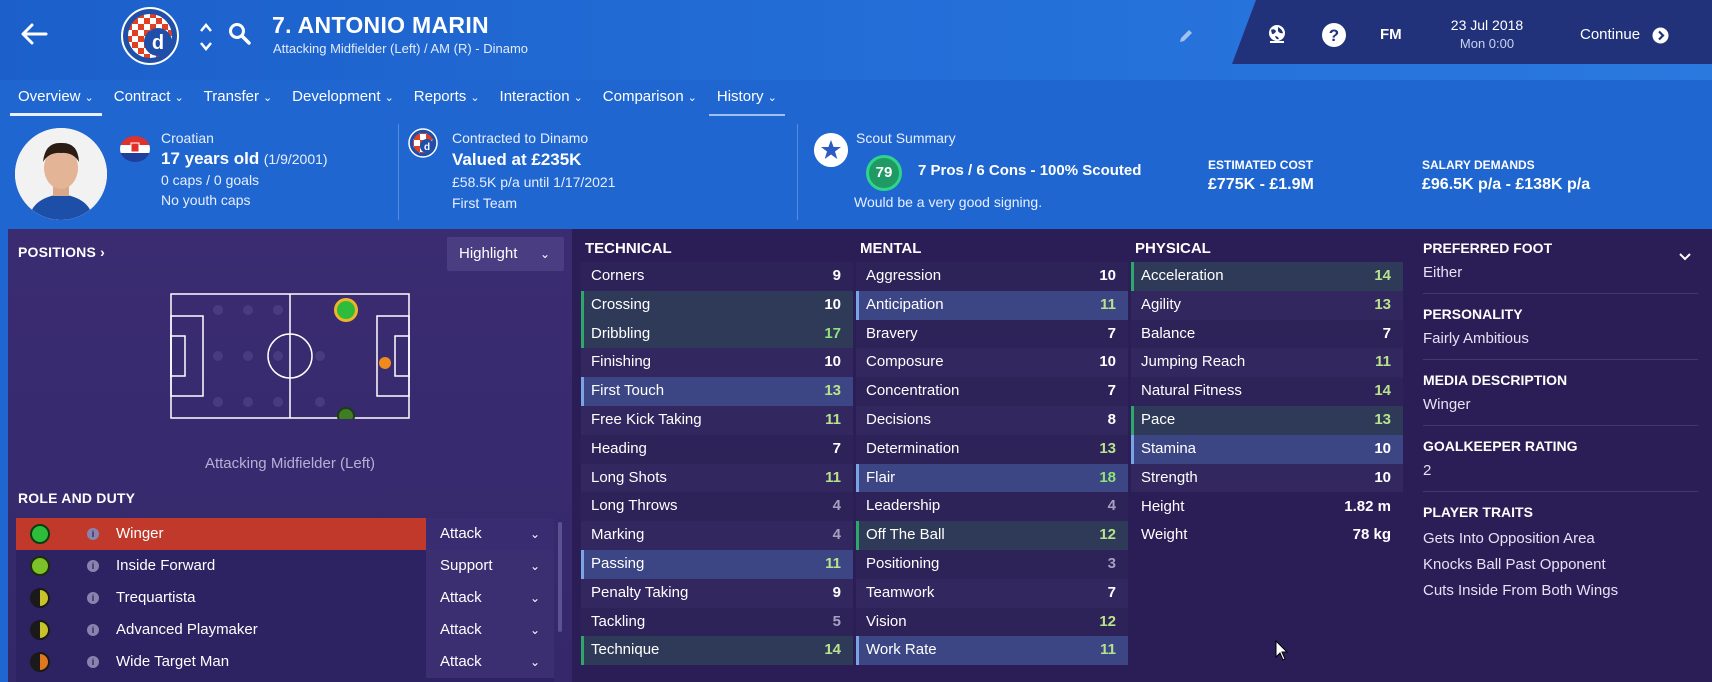 This screenshot has height=682, width=1712. Describe the element at coordinates (717, 391) in the screenshot. I see `attribute-row: First Touch 13` at that location.